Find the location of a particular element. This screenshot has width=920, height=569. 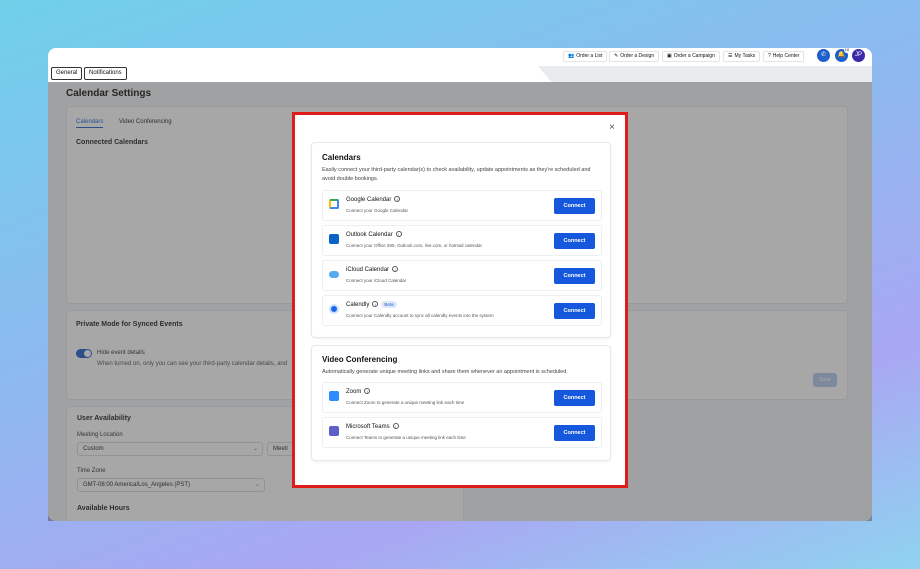

help-center-label: Help Center is located at coordinates (786, 56).